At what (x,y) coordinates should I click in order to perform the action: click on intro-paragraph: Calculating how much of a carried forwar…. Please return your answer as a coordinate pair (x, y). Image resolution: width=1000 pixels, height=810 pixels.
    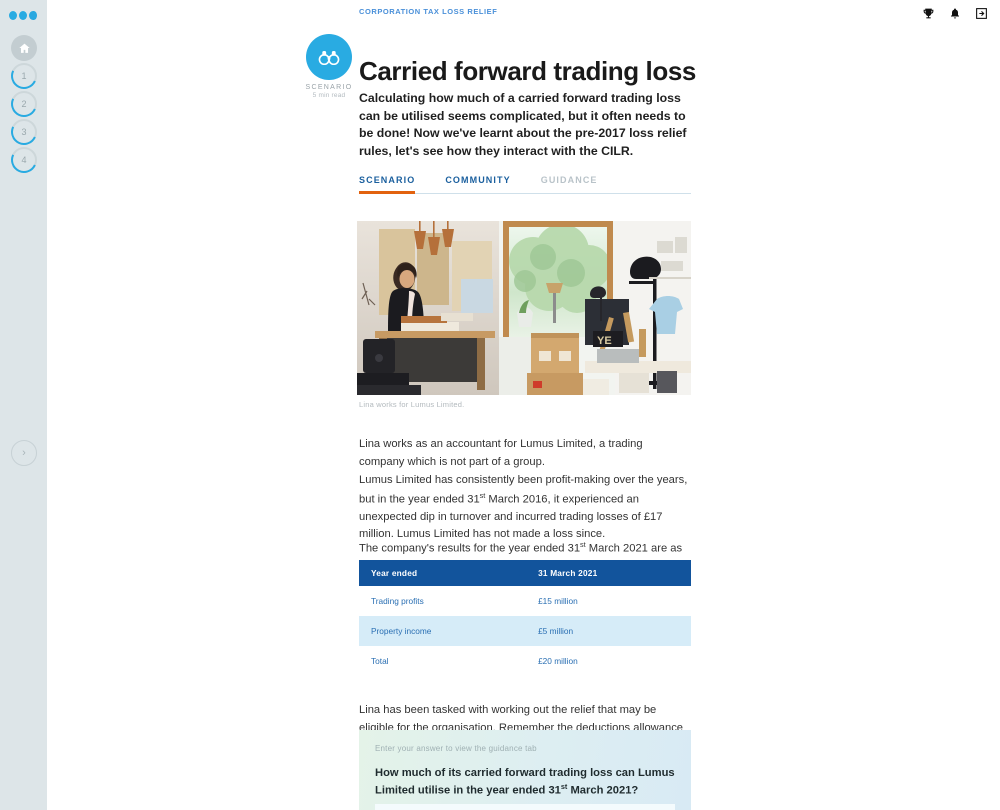
    Looking at the image, I should click on (523, 125).